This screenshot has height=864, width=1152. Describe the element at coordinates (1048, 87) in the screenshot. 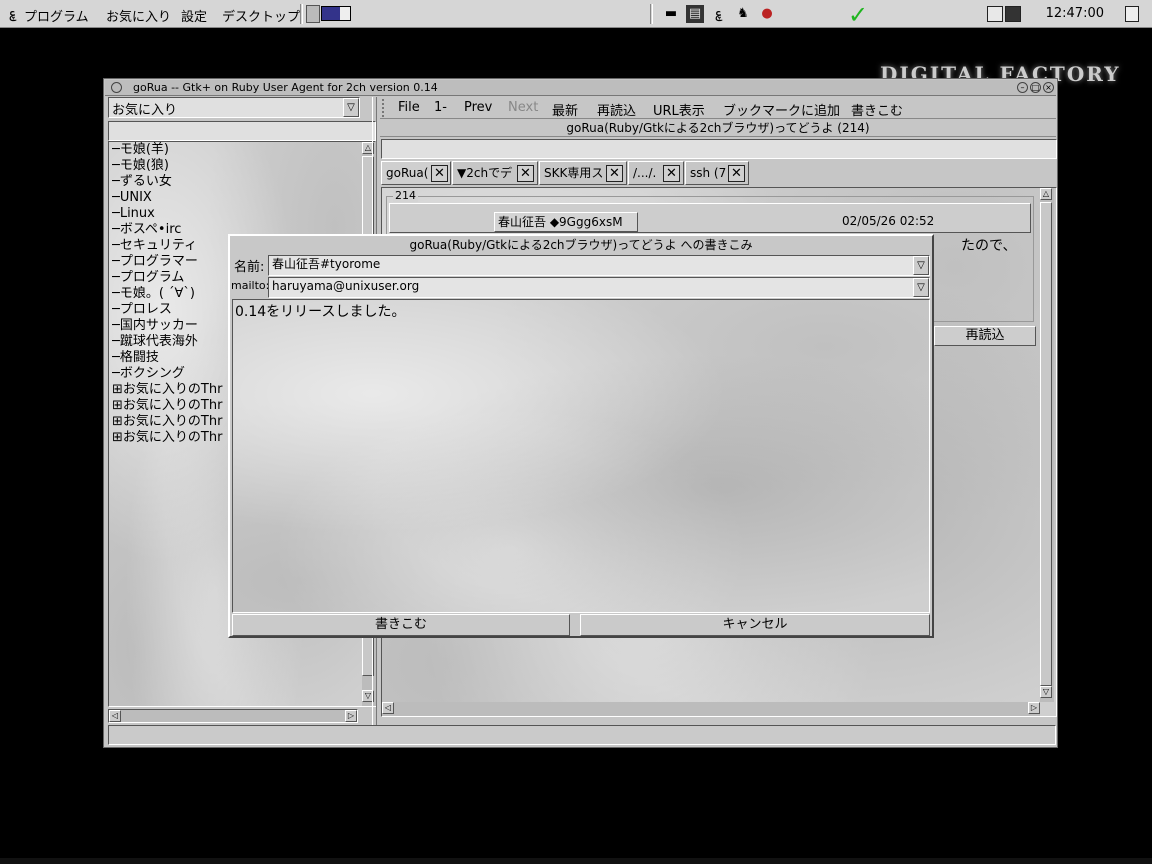

I see `close-icon: ×` at that location.